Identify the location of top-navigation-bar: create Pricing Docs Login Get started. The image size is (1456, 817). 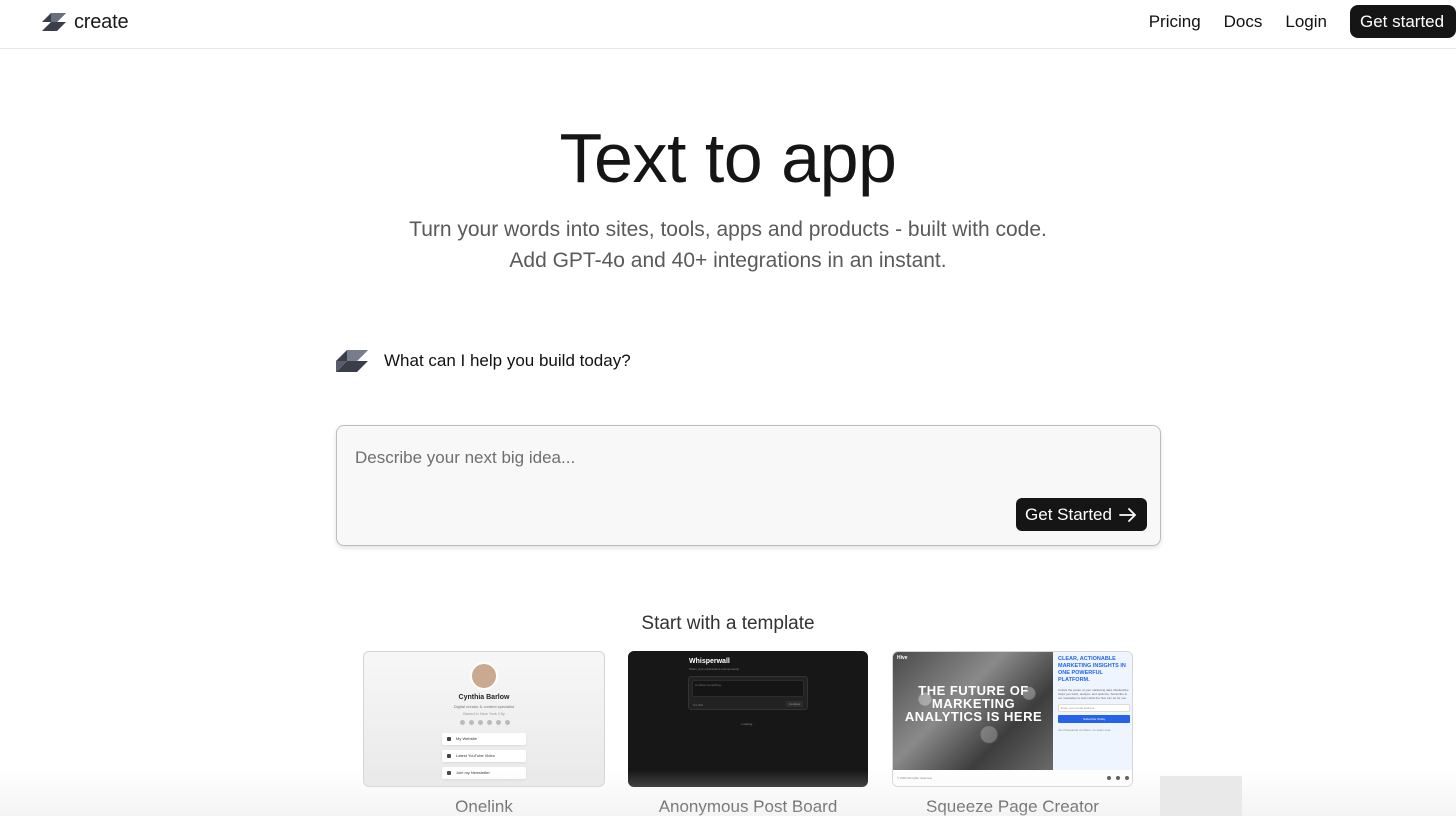
(728, 24).